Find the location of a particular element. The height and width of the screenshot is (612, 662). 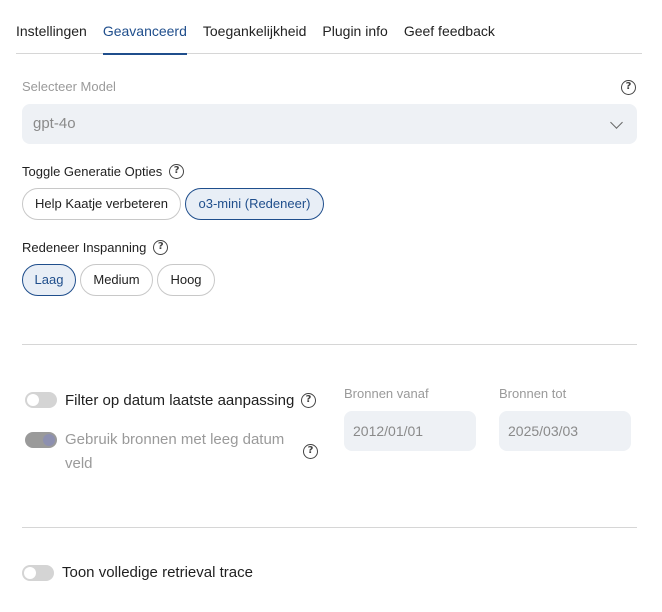

tab-instellingen: Instellingen is located at coordinates (51, 27).